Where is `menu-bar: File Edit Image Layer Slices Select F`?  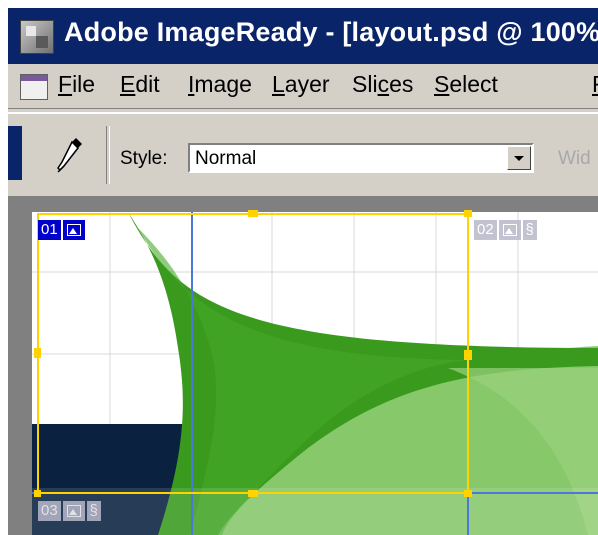 menu-bar: File Edit Image Layer Slices Select F is located at coordinates (303, 86).